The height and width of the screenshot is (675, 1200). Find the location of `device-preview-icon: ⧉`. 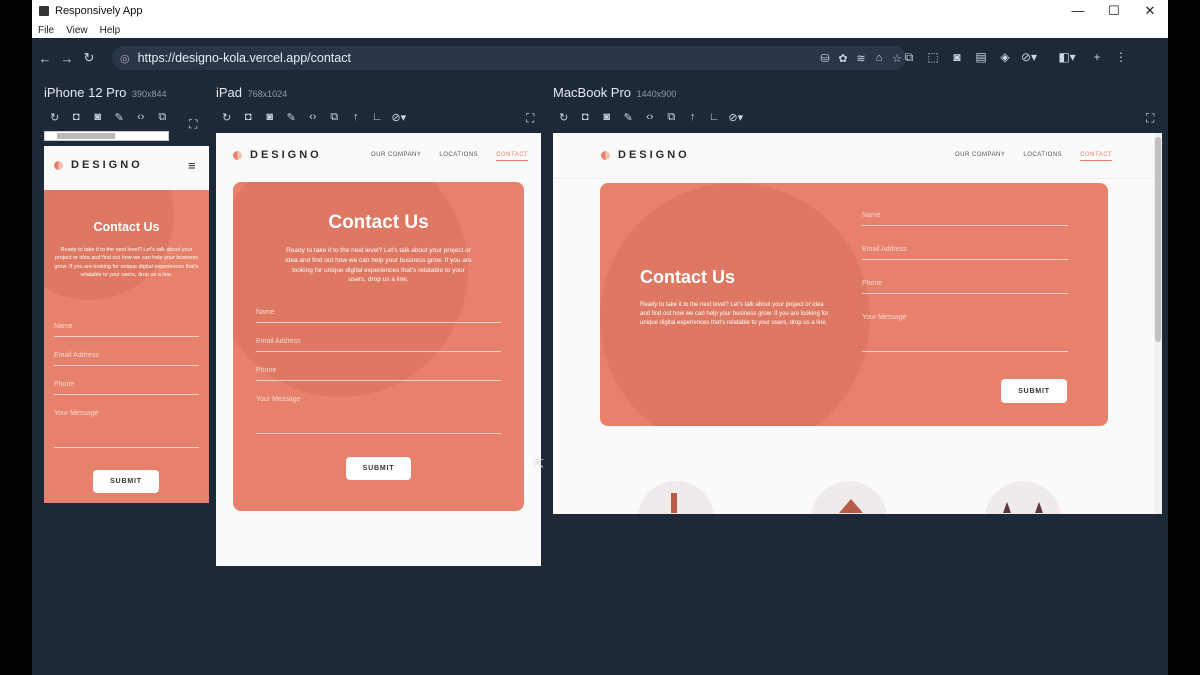

device-preview-icon: ⧉ is located at coordinates (909, 57).